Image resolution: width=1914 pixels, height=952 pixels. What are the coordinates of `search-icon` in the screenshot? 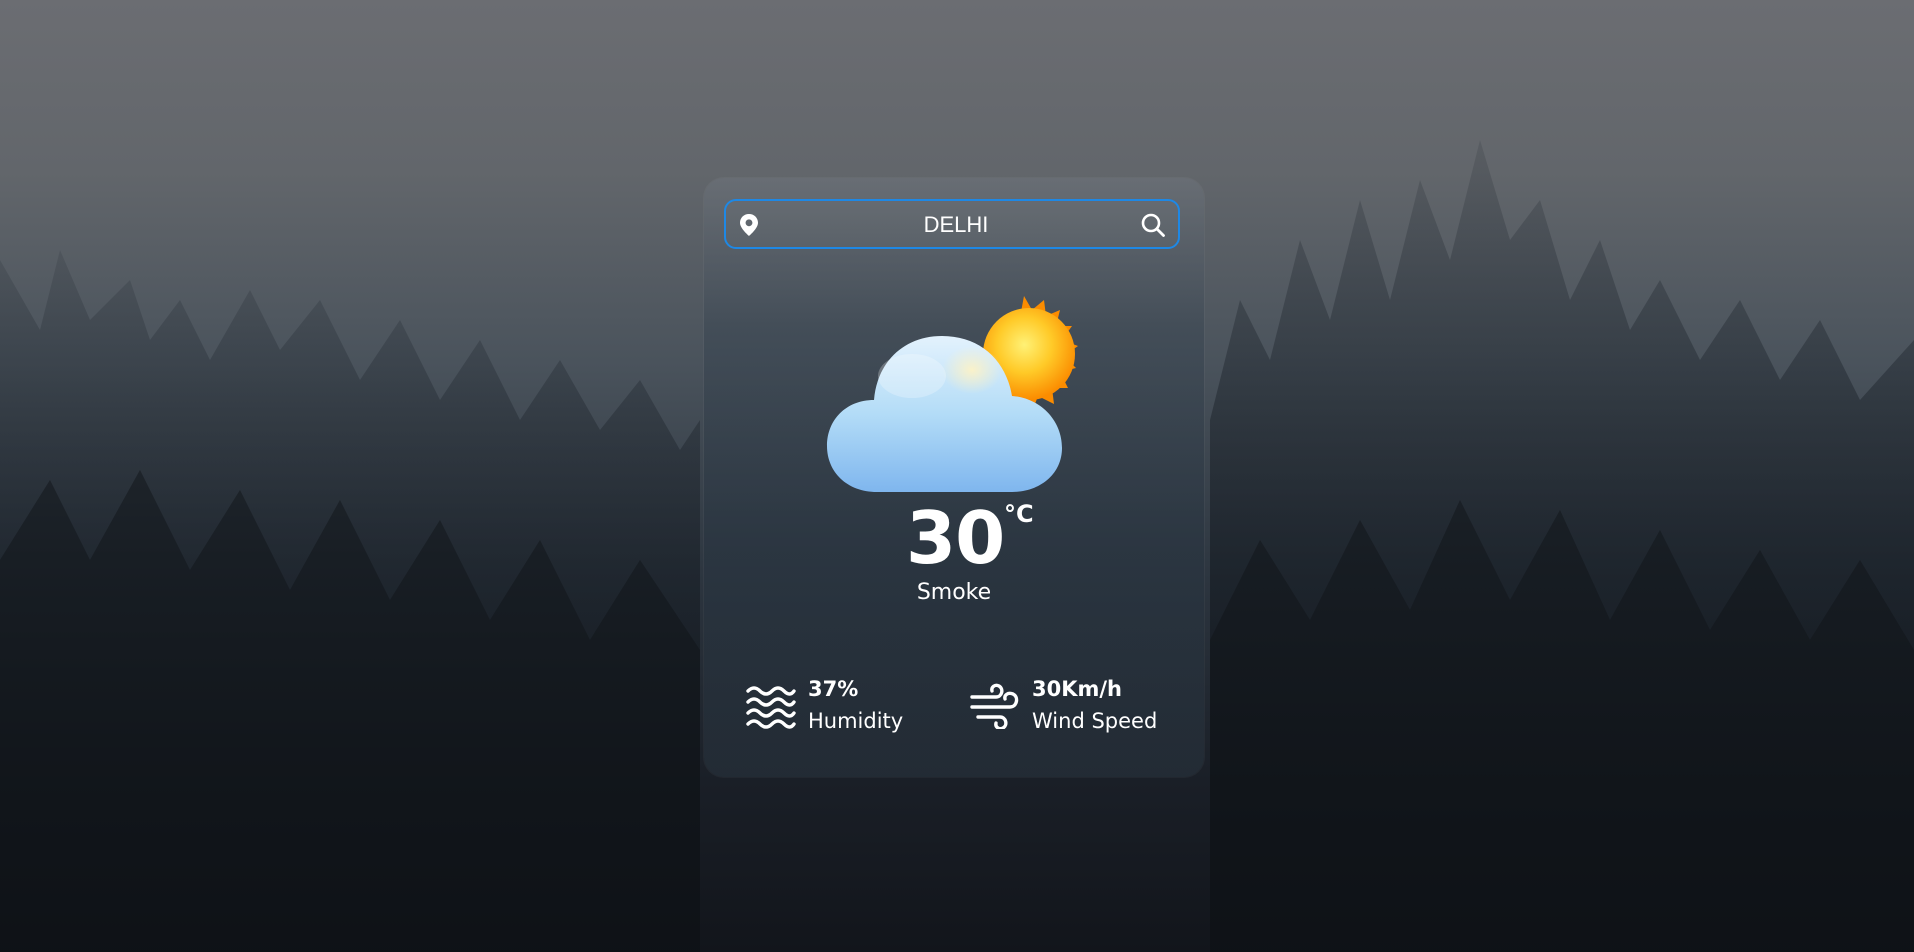 It's located at (1153, 225).